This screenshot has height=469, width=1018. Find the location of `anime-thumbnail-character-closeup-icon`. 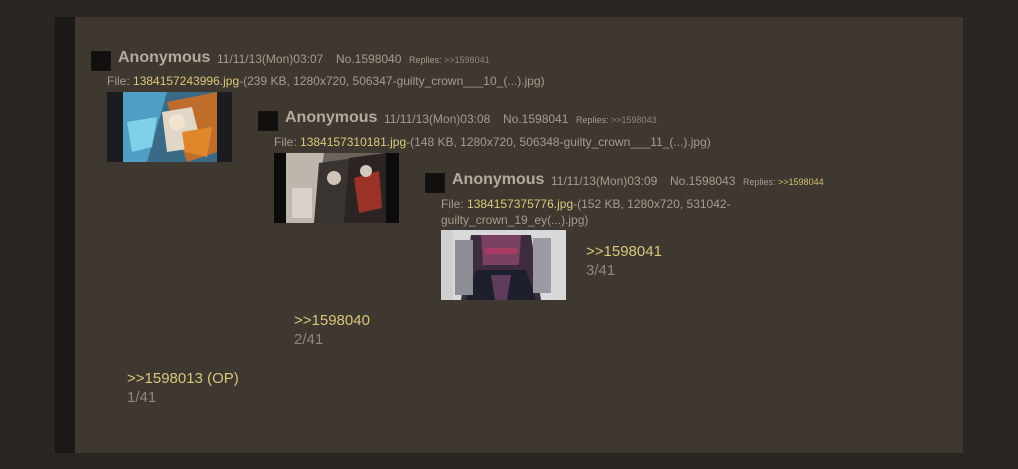

anime-thumbnail-character-closeup-icon is located at coordinates (503, 265).